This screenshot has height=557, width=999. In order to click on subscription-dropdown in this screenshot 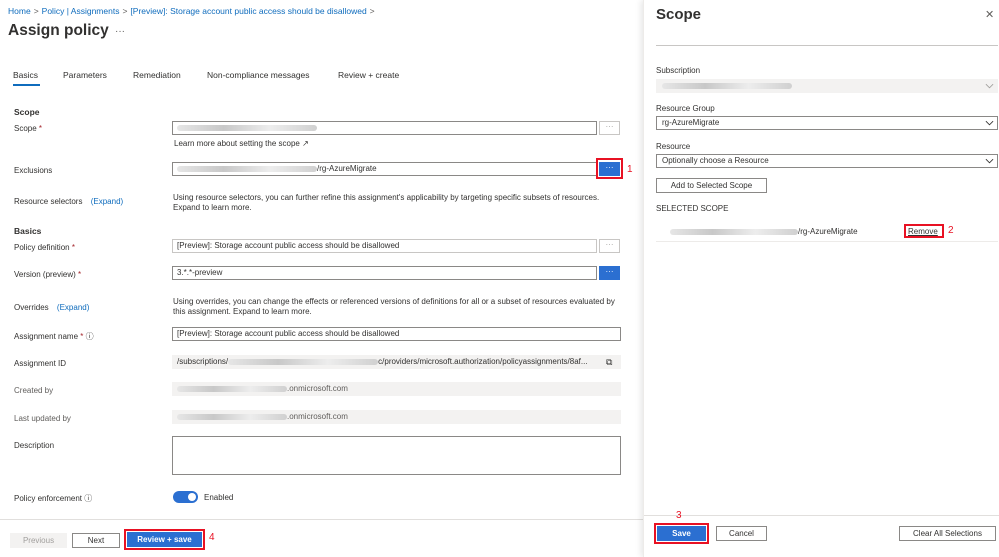, I will do `click(827, 86)`.